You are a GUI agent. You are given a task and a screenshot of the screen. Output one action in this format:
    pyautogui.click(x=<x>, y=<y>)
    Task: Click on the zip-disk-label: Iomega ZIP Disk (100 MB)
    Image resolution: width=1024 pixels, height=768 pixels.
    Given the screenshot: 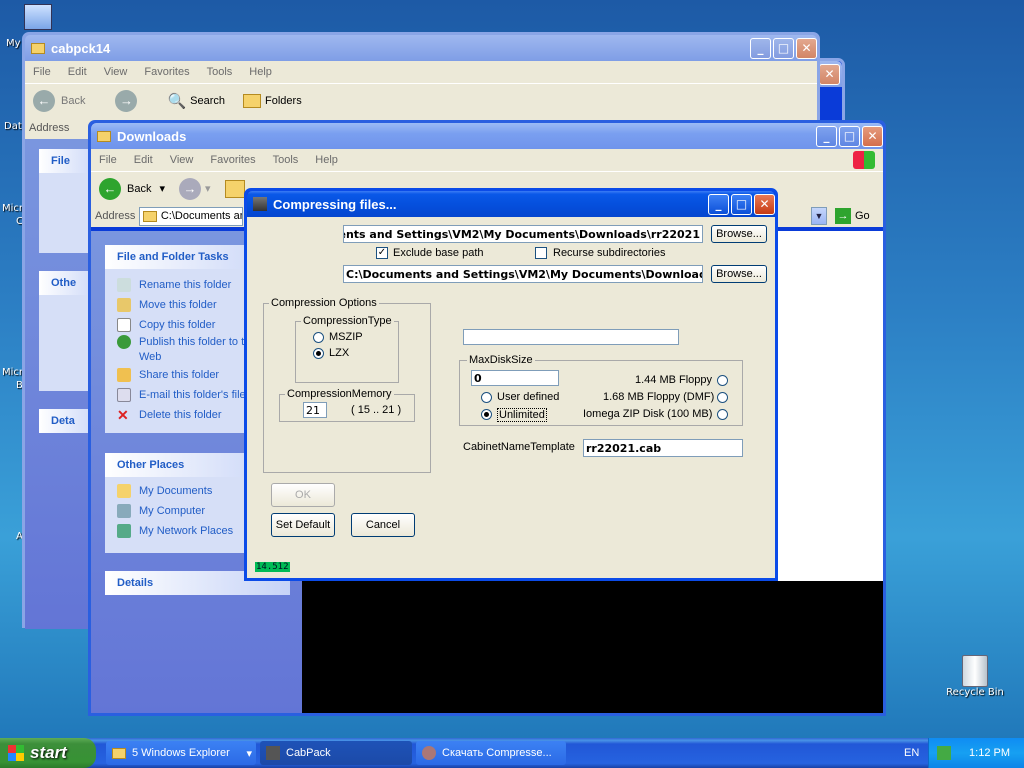 What is the action you would take?
    pyautogui.click(x=648, y=414)
    